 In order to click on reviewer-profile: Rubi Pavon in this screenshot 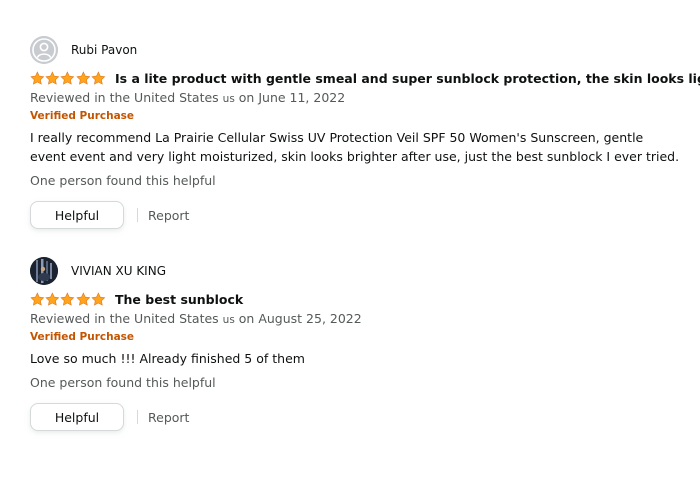, I will do `click(355, 50)`.